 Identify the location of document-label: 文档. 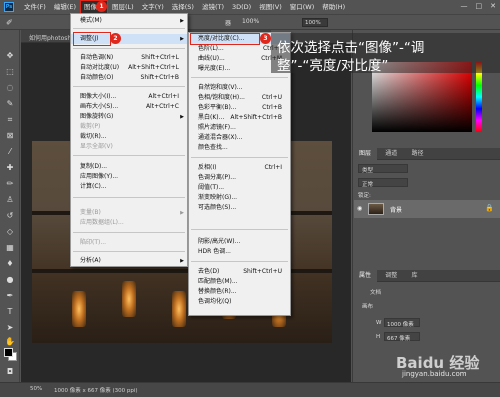
(376, 293).